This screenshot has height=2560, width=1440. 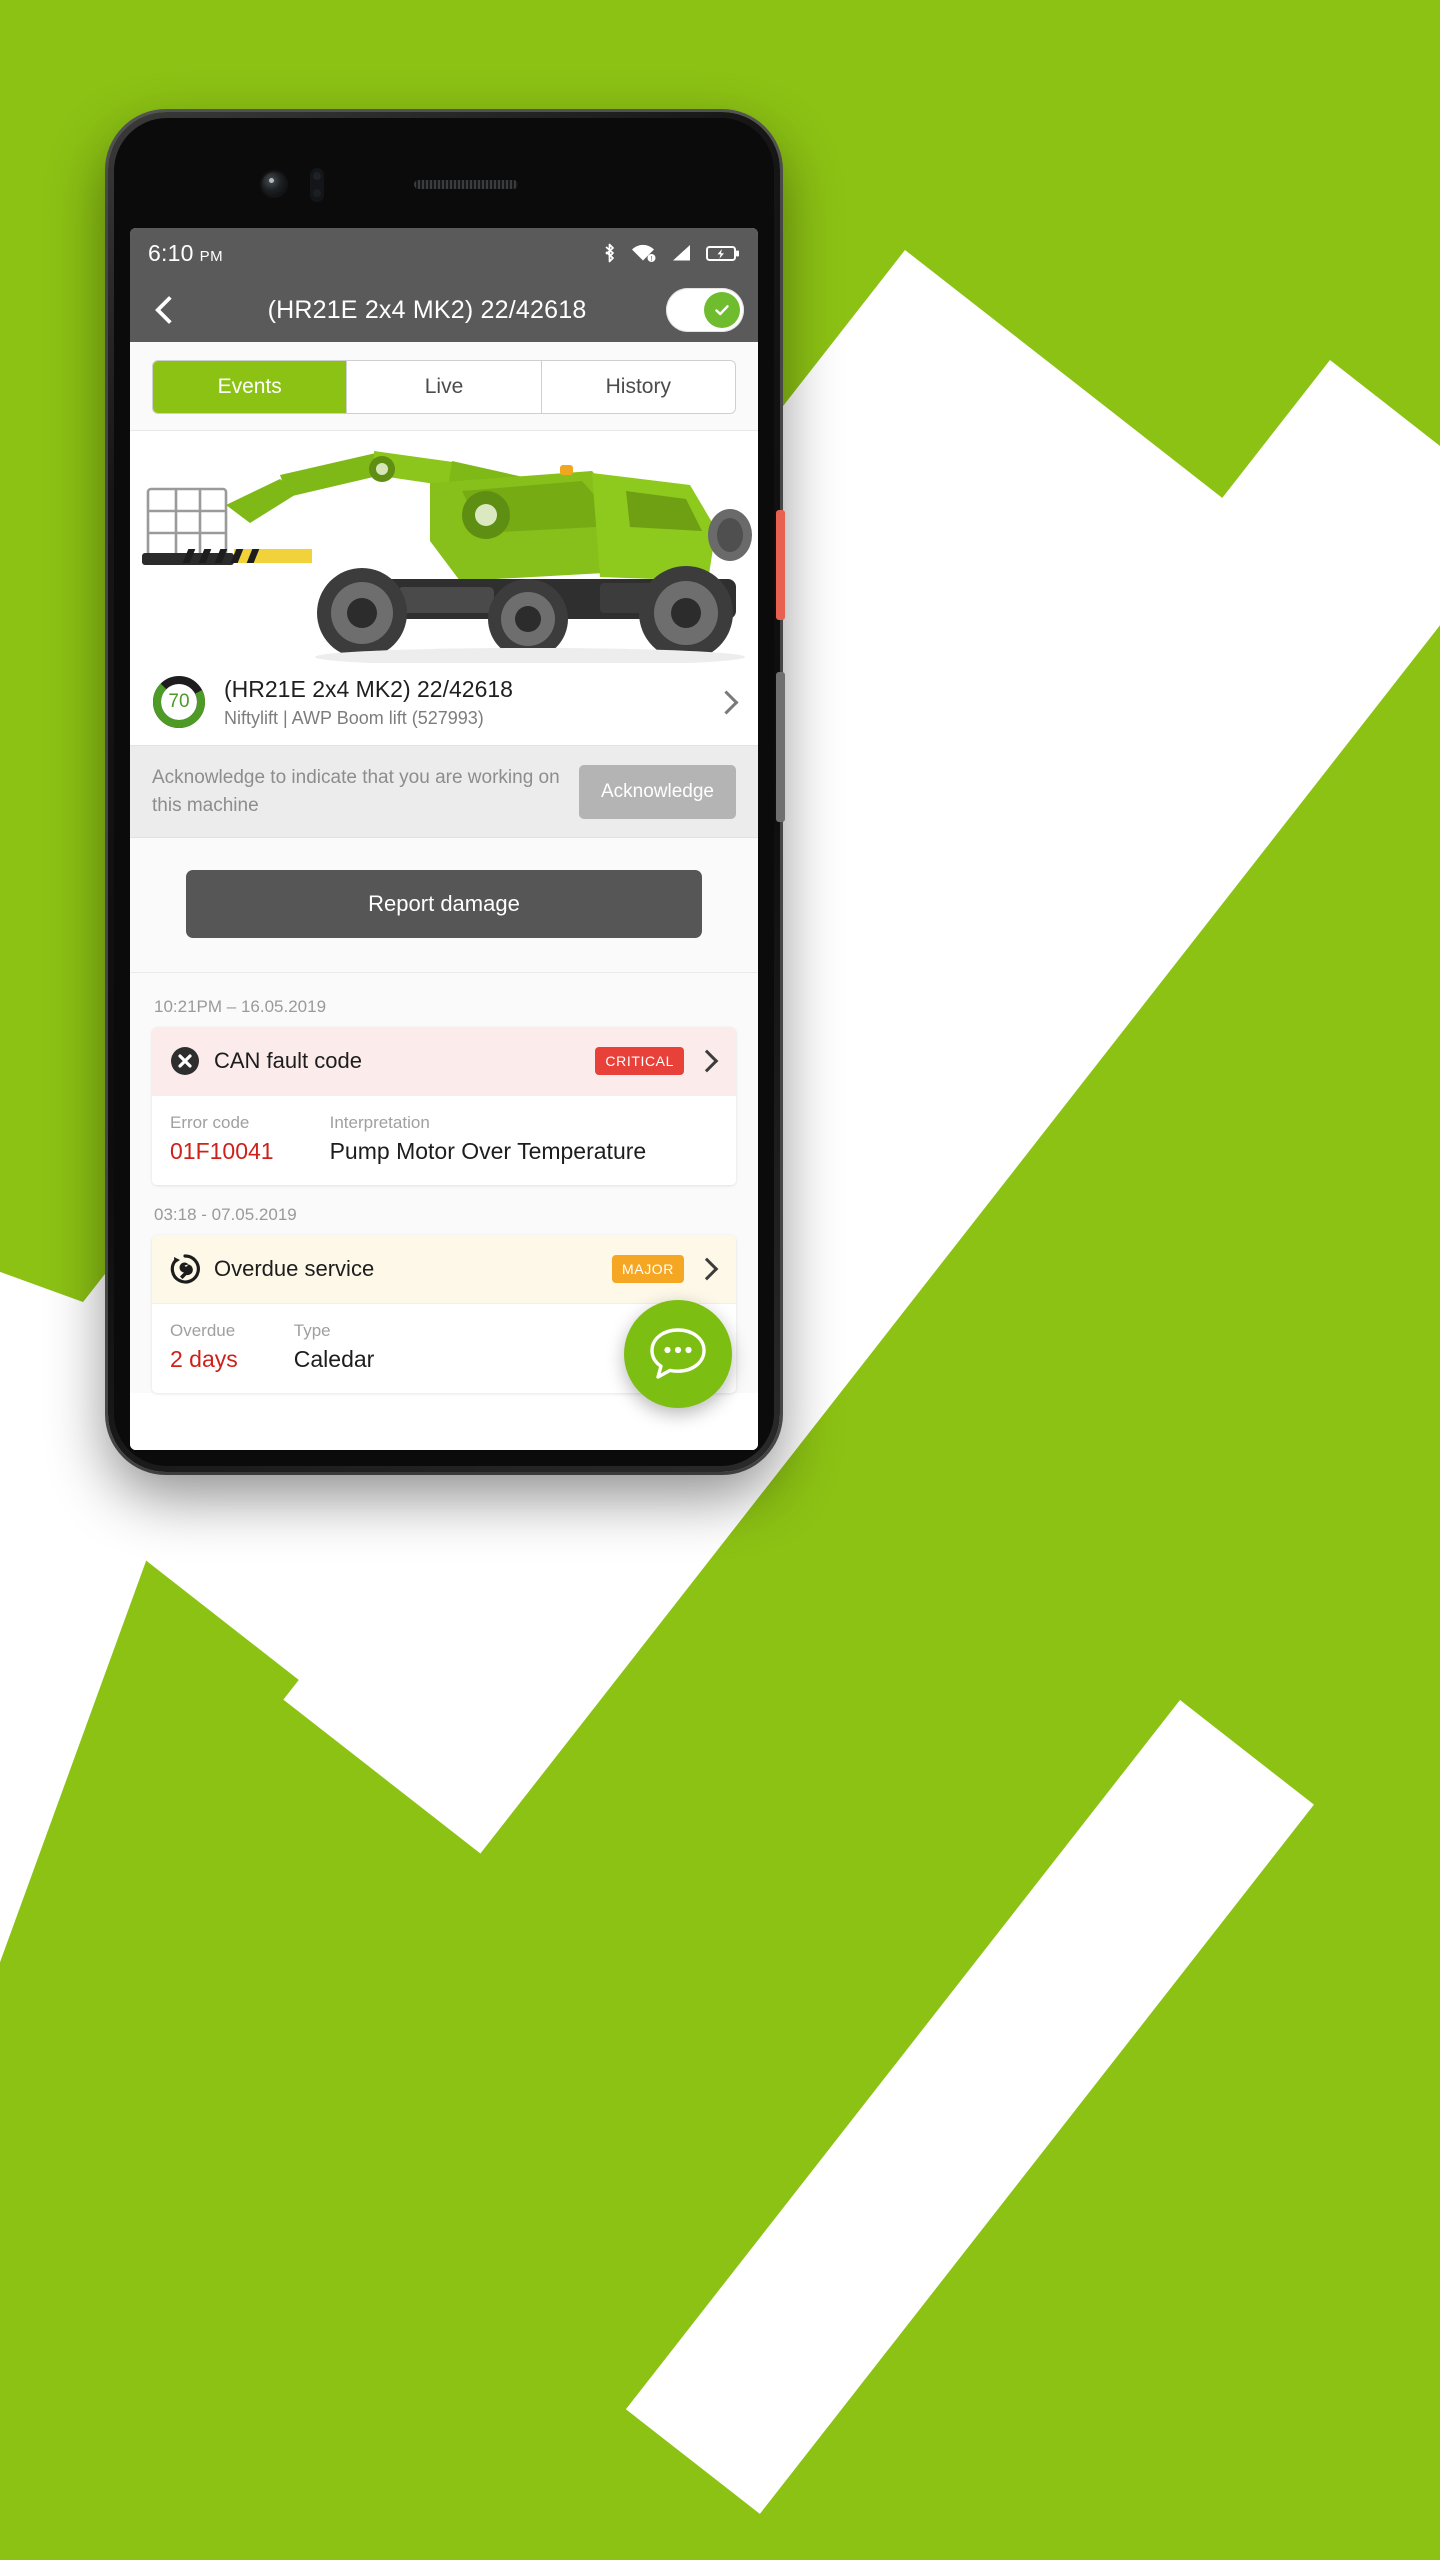 I want to click on detail-overdue: Overdue 2 days, so click(x=204, y=1347).